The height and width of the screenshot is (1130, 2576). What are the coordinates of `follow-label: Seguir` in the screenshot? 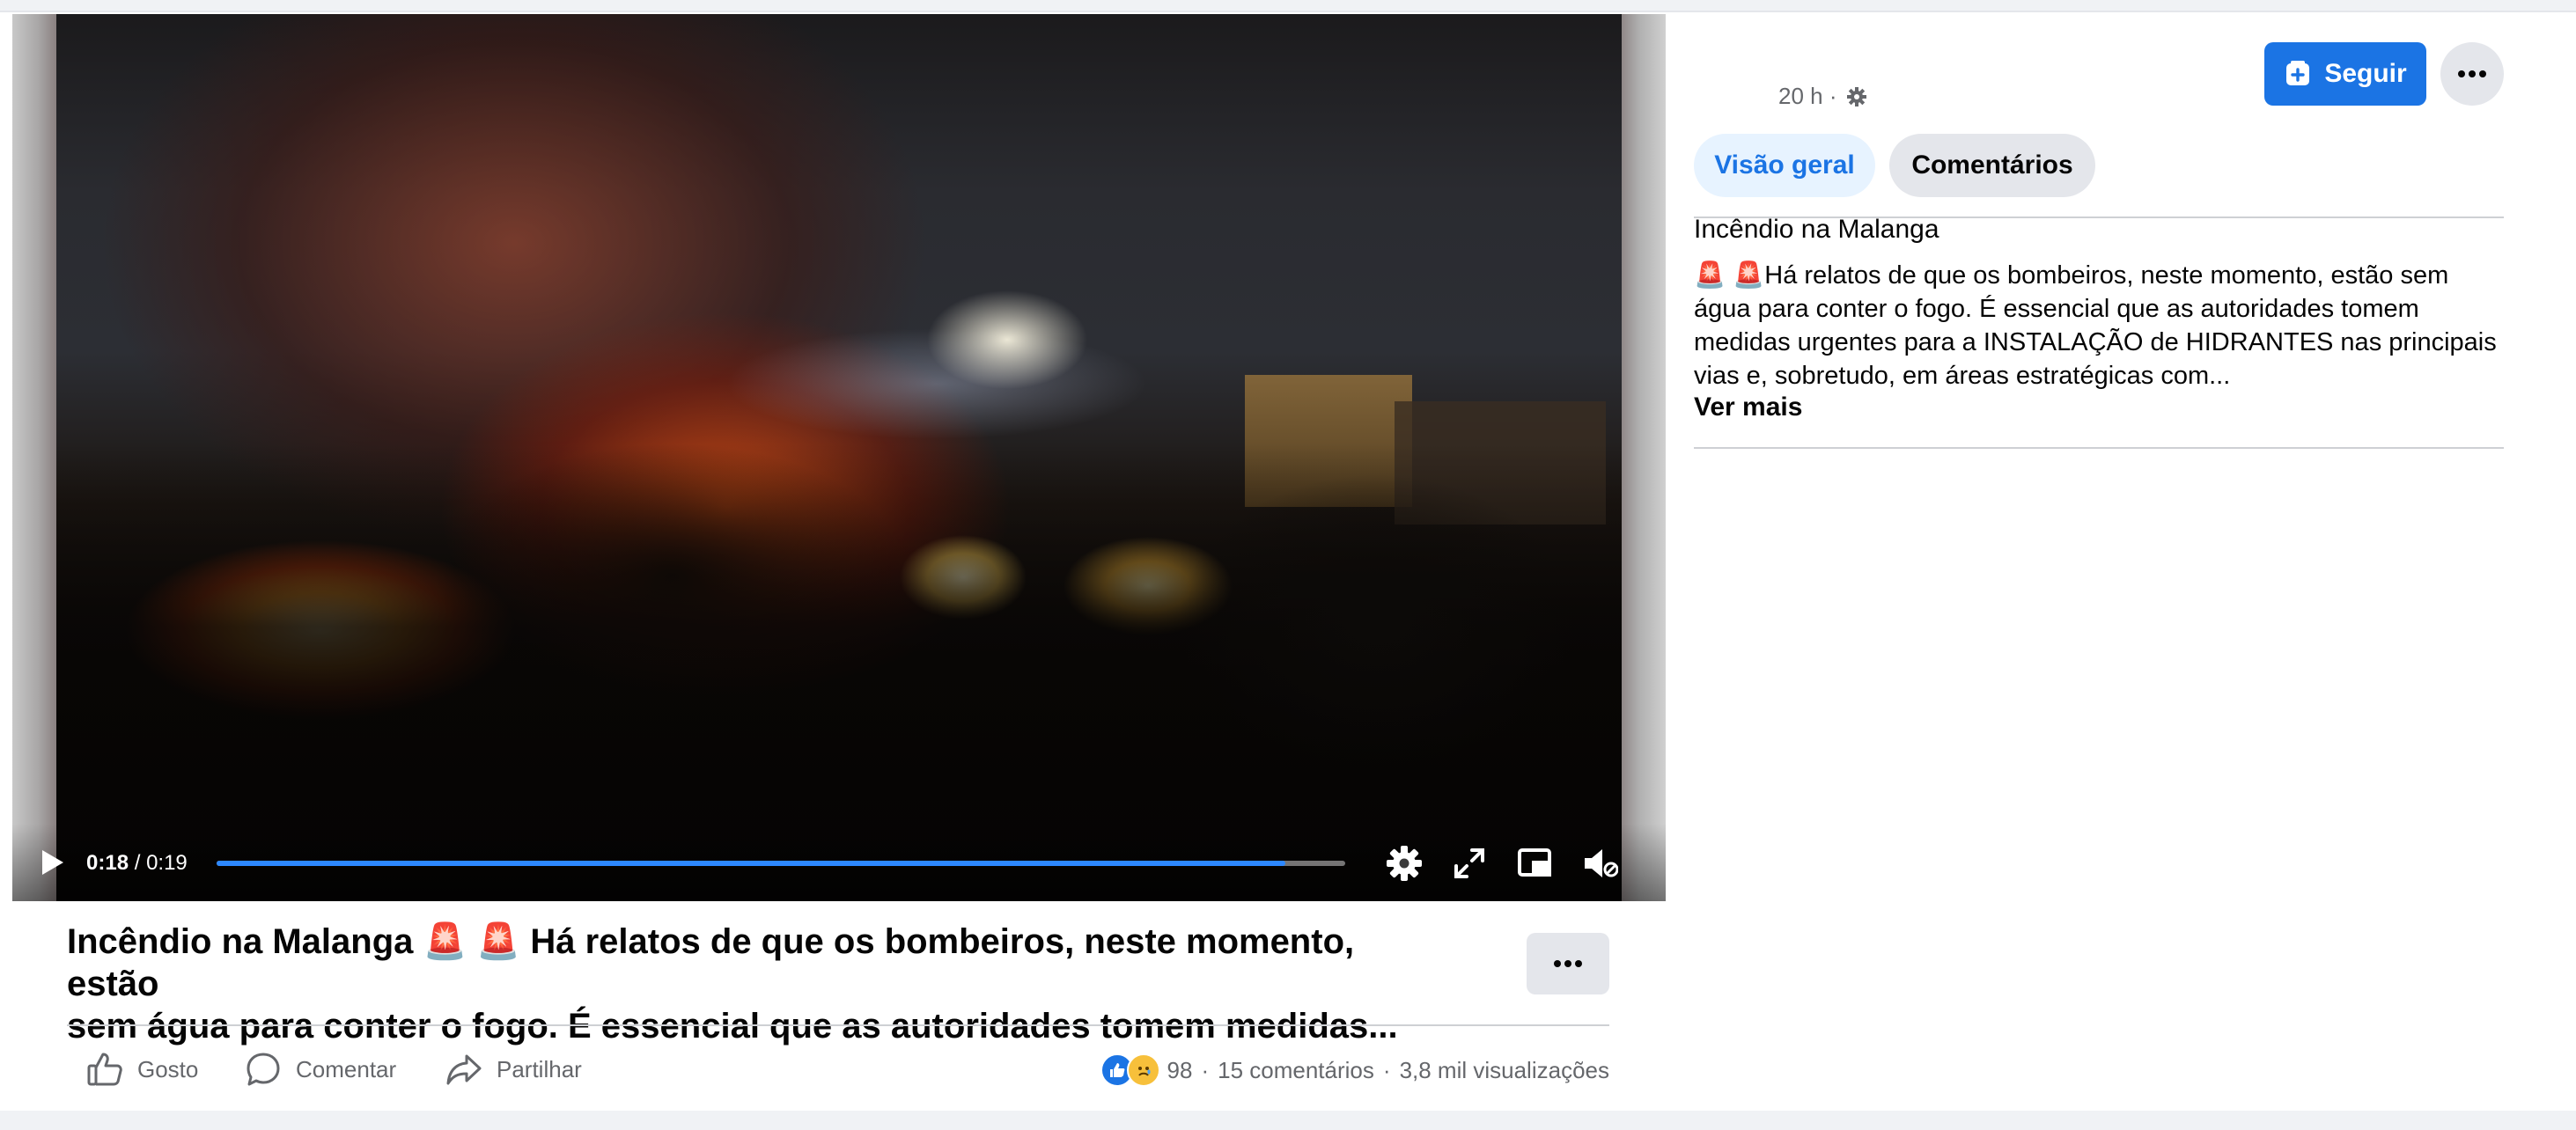 It's located at (2366, 73).